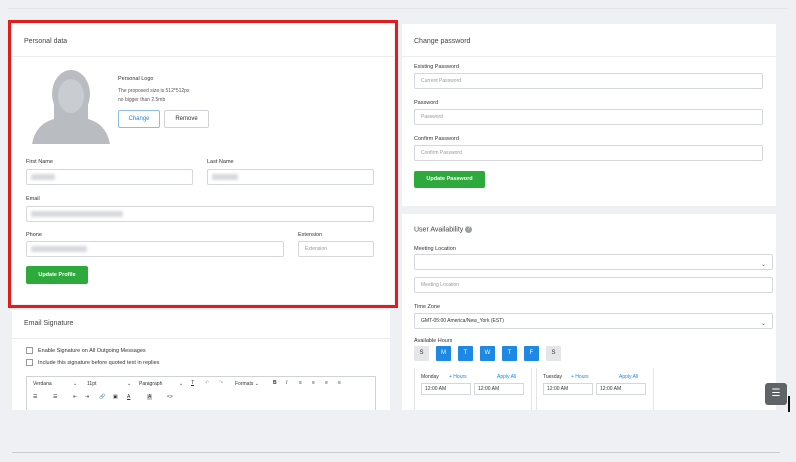 This screenshot has width=796, height=462. What do you see at coordinates (75, 397) in the screenshot?
I see `outdent-icon: ⇤` at bounding box center [75, 397].